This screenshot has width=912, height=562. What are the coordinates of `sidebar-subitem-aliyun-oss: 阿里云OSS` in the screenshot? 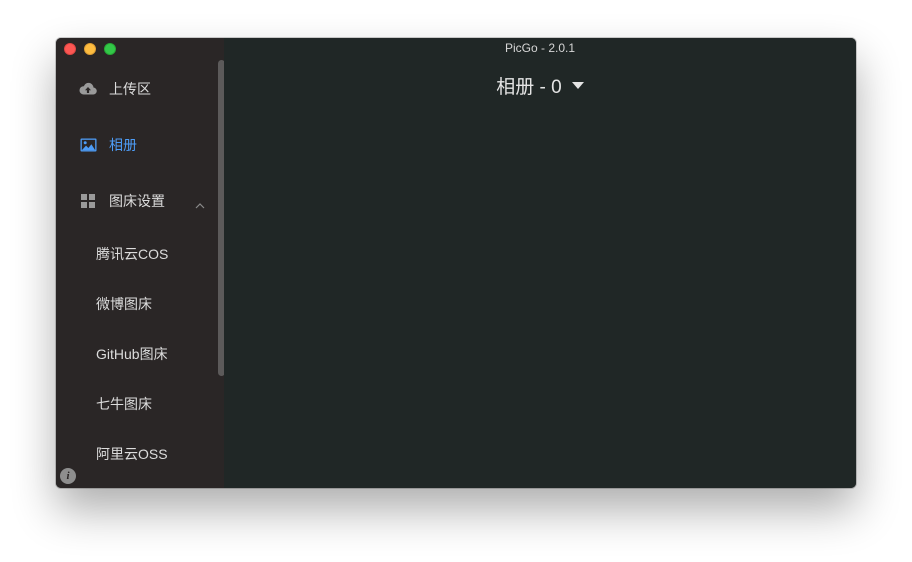 It's located at (136, 454).